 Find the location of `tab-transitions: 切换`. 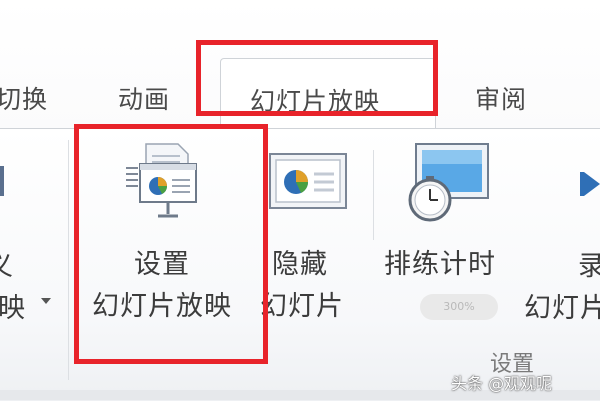

tab-transitions: 切换 is located at coordinates (24, 98).